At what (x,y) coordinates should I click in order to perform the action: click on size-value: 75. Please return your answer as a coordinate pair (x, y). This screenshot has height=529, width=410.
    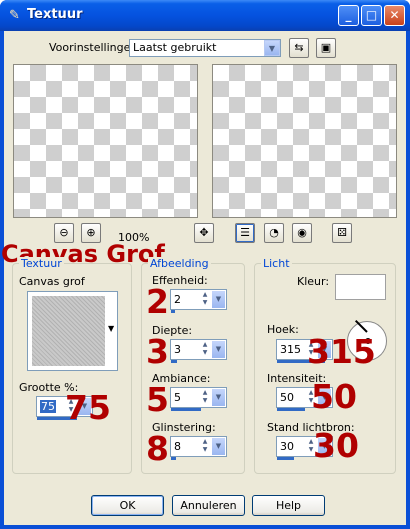
    Looking at the image, I should click on (48, 406).